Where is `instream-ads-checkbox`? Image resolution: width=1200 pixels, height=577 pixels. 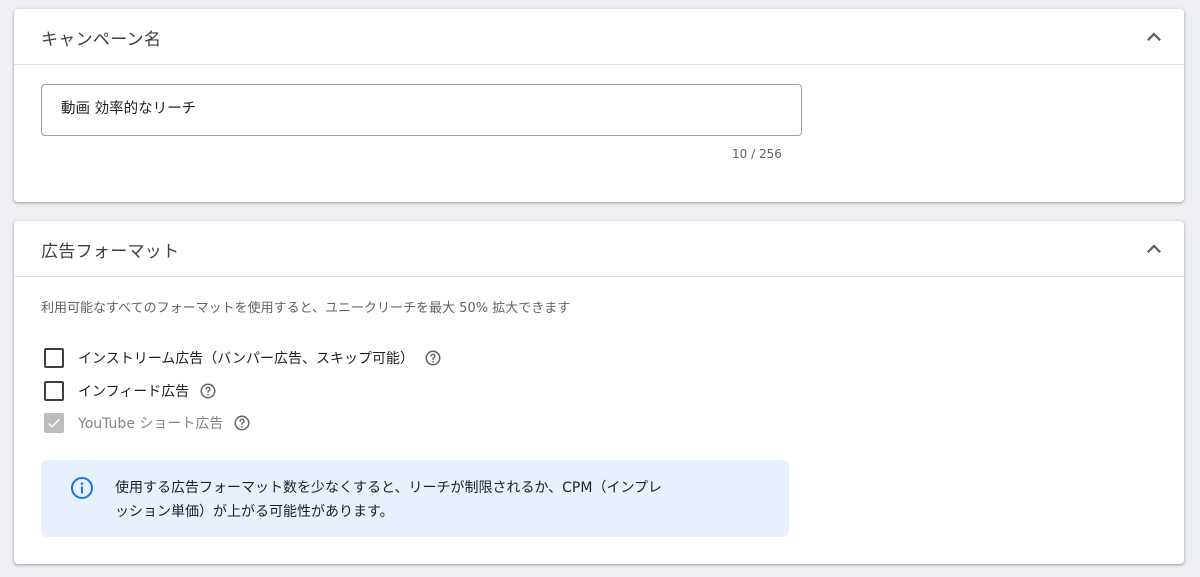
instream-ads-checkbox is located at coordinates (54, 358).